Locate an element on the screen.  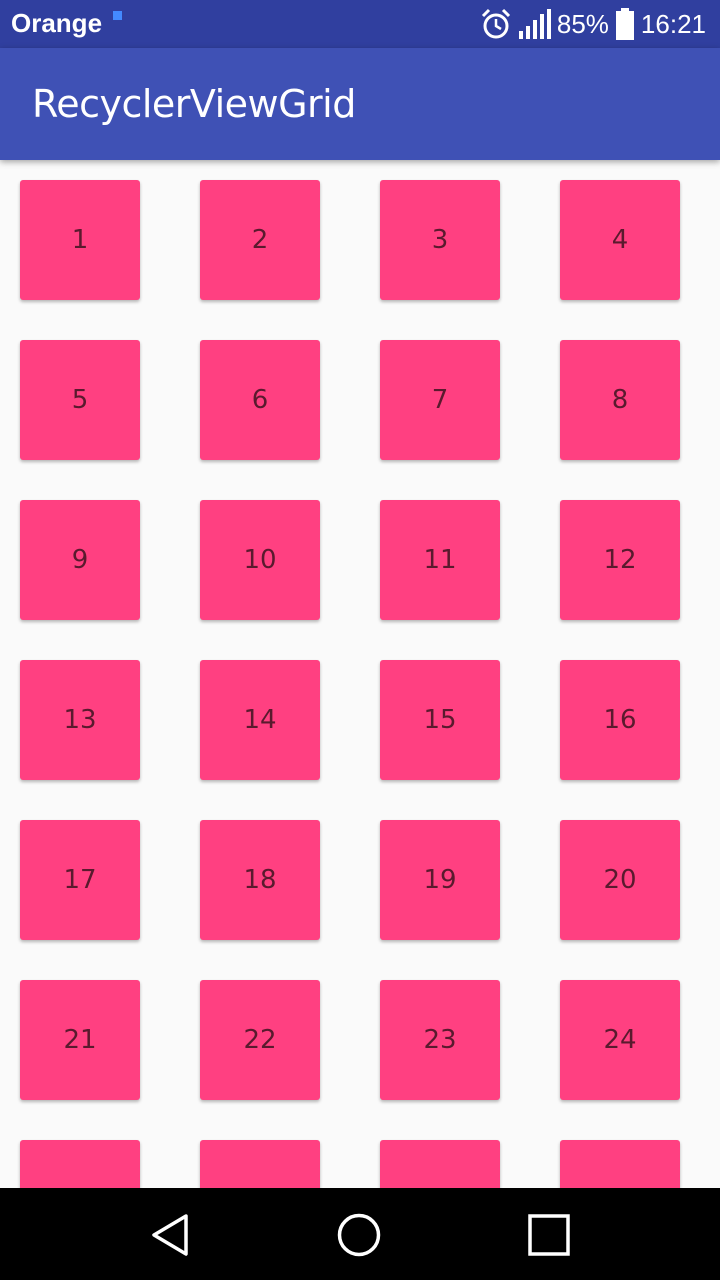
grid-item-label: 8 is located at coordinates (620, 400).